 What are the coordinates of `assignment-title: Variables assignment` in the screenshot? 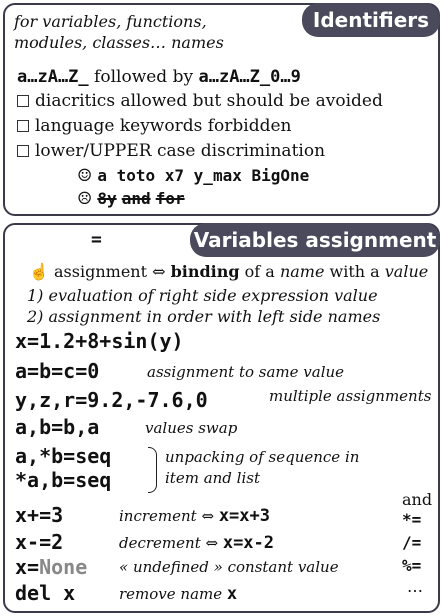 It's located at (315, 240).